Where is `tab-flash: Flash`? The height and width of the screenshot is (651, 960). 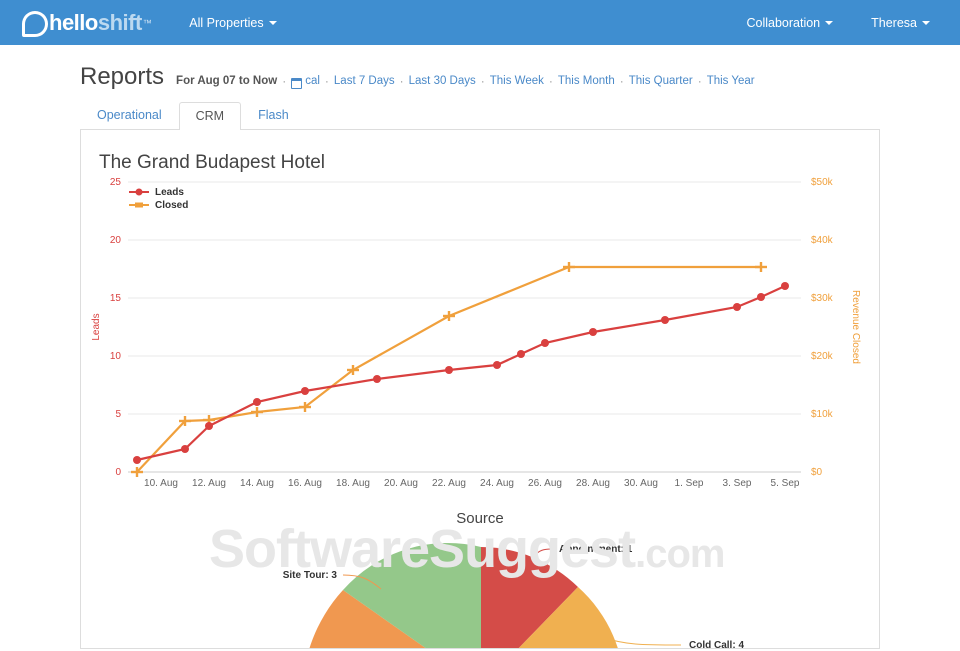
tab-flash: Flash is located at coordinates (273, 115).